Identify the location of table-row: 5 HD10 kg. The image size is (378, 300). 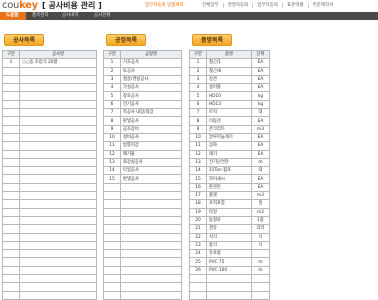
(229, 96).